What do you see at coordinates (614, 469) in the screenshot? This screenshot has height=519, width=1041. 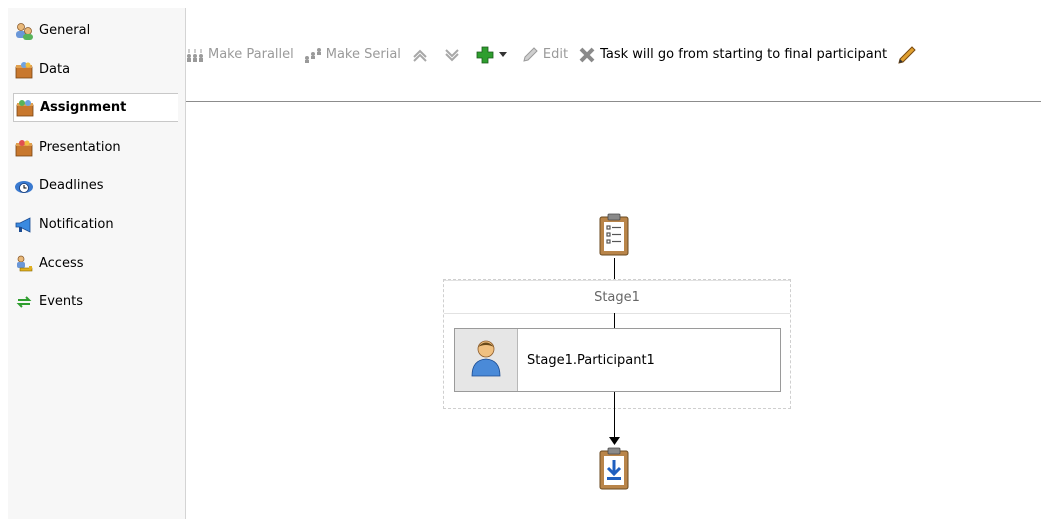 I see `end-node` at bounding box center [614, 469].